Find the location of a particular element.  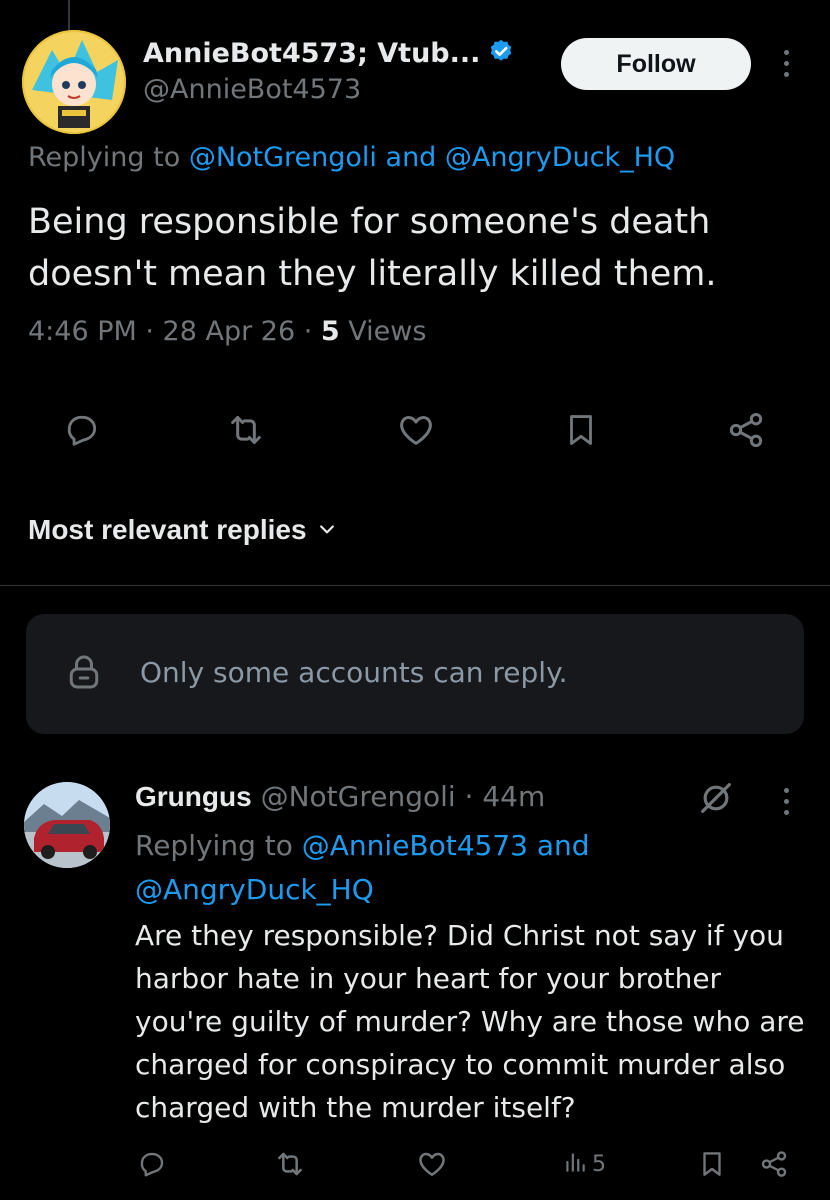

reply-more-options-icon is located at coordinates (786, 801).